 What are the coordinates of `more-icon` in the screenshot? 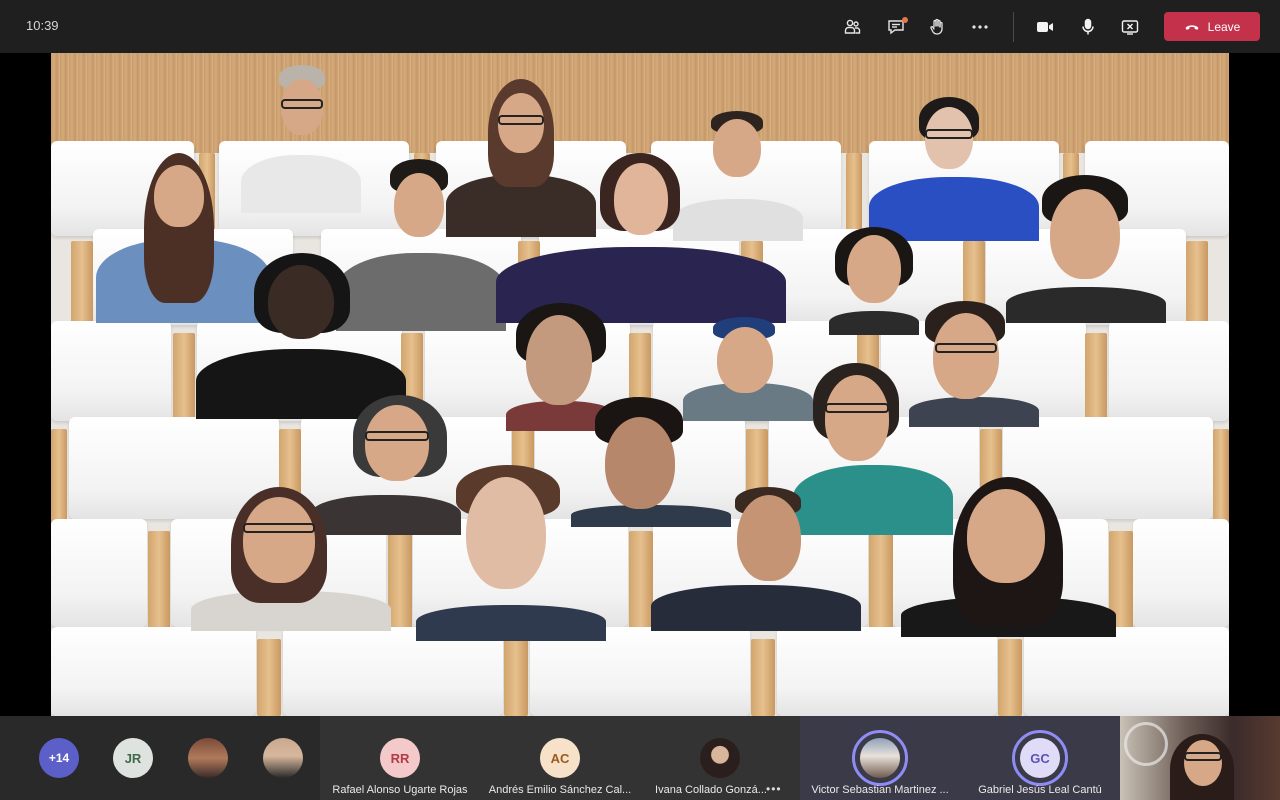 It's located at (980, 27).